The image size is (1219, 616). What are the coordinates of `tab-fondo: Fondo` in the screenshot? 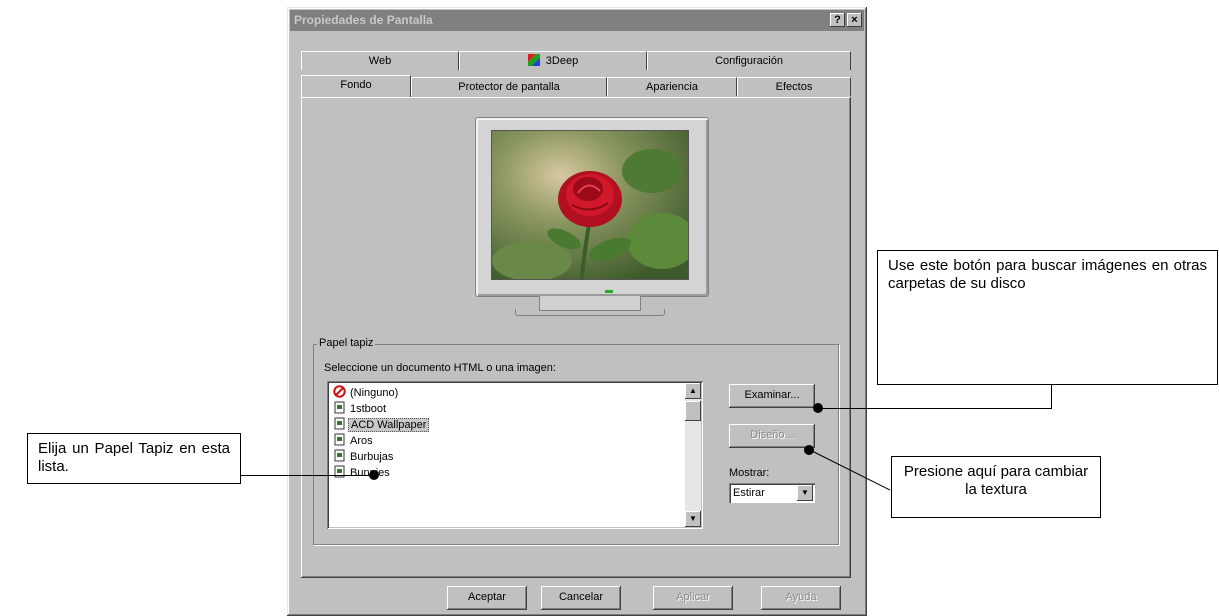 It's located at (356, 86).